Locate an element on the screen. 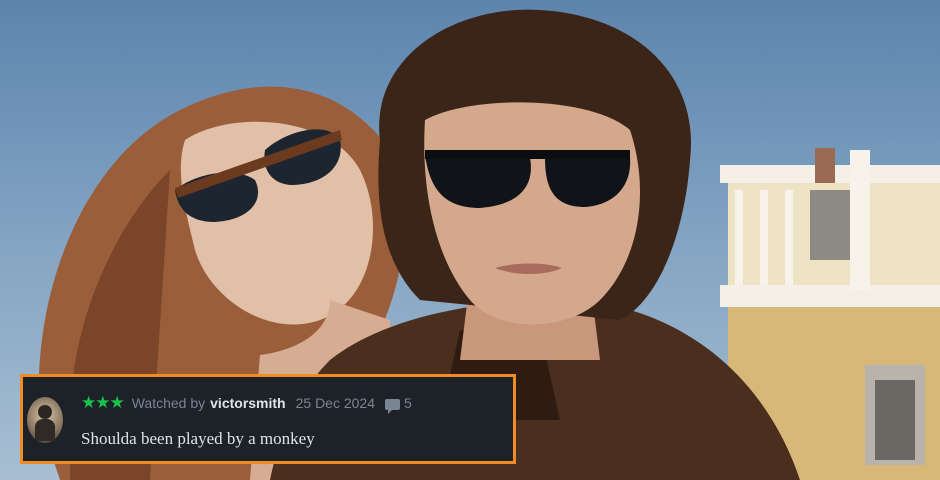 The height and width of the screenshot is (480, 940). review-meta: ★★★ Watched by victorsmith 25 Dec 2024 5 is located at coordinates (246, 403).